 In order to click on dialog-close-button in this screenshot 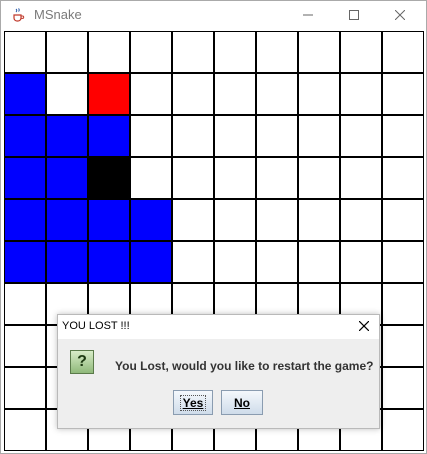, I will do `click(364, 327)`.